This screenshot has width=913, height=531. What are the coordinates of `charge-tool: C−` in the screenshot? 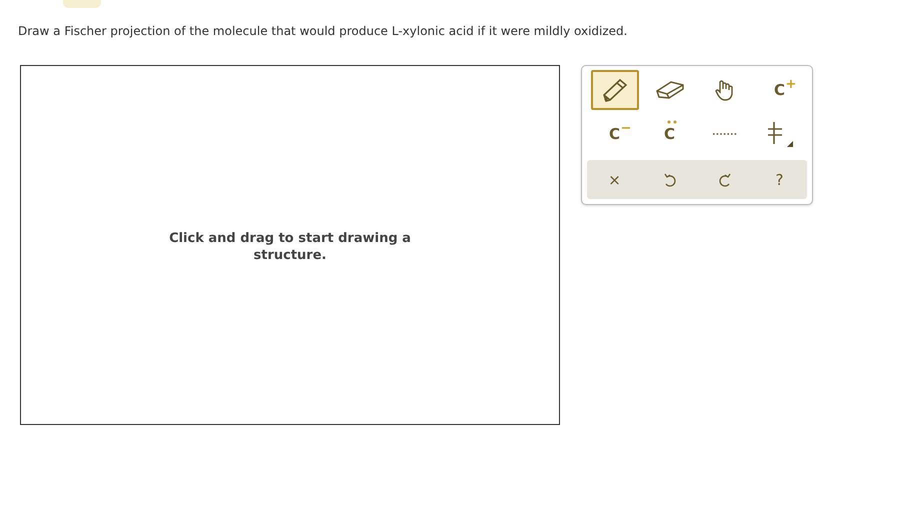 It's located at (614, 134).